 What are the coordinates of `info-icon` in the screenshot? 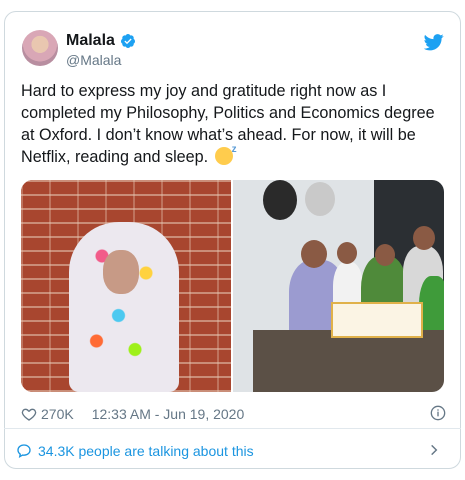 It's located at (438, 413).